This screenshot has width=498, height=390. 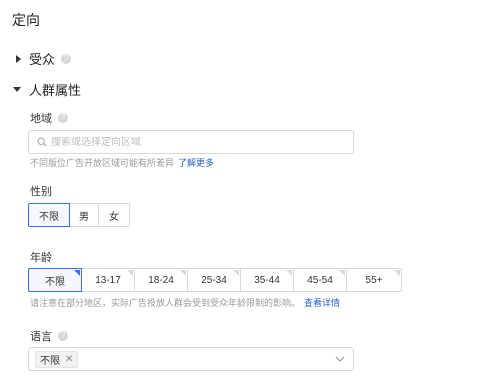 What do you see at coordinates (191, 359) in the screenshot?
I see `language-select: 不限 ✕` at bounding box center [191, 359].